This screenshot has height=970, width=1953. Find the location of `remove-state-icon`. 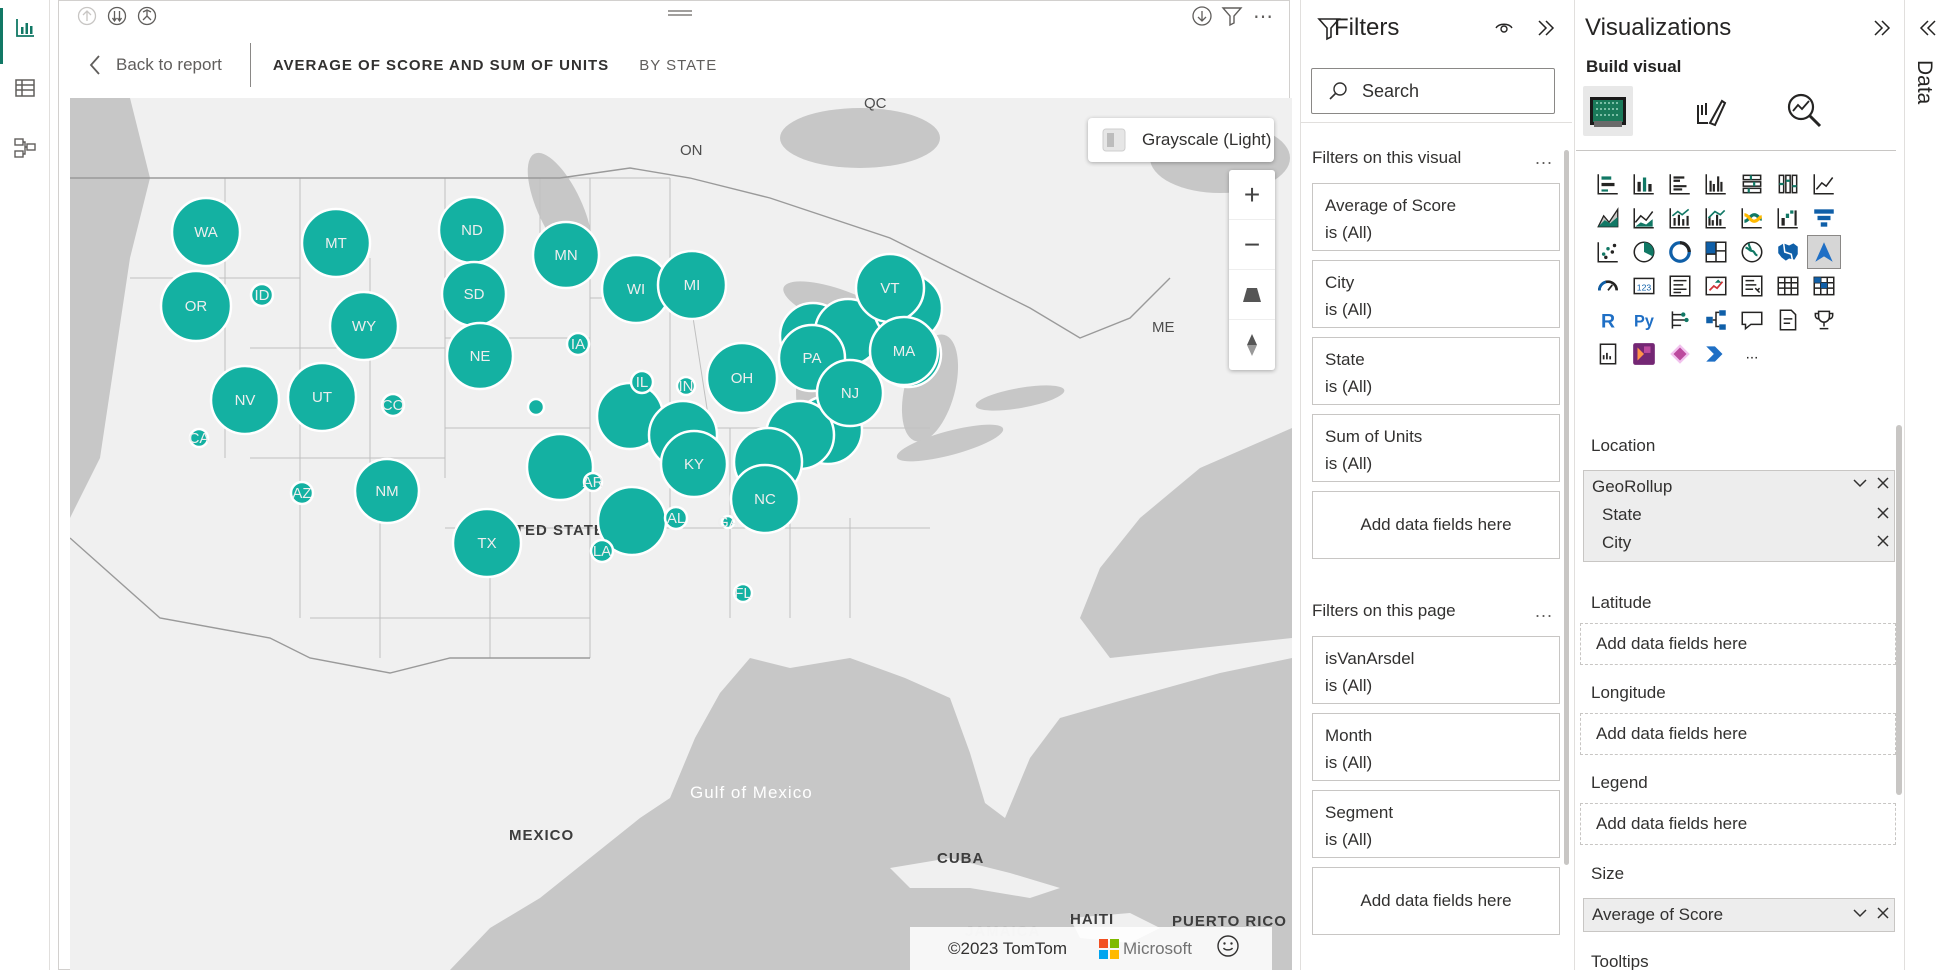

remove-state-icon is located at coordinates (1883, 515).